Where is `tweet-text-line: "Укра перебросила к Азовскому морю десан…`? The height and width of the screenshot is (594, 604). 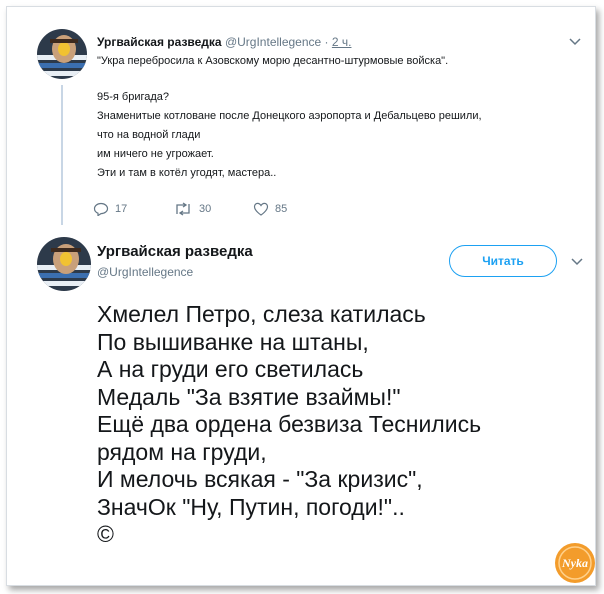
tweet-text-line: "Укра перебросила к Азовскому морю десан… is located at coordinates (273, 61).